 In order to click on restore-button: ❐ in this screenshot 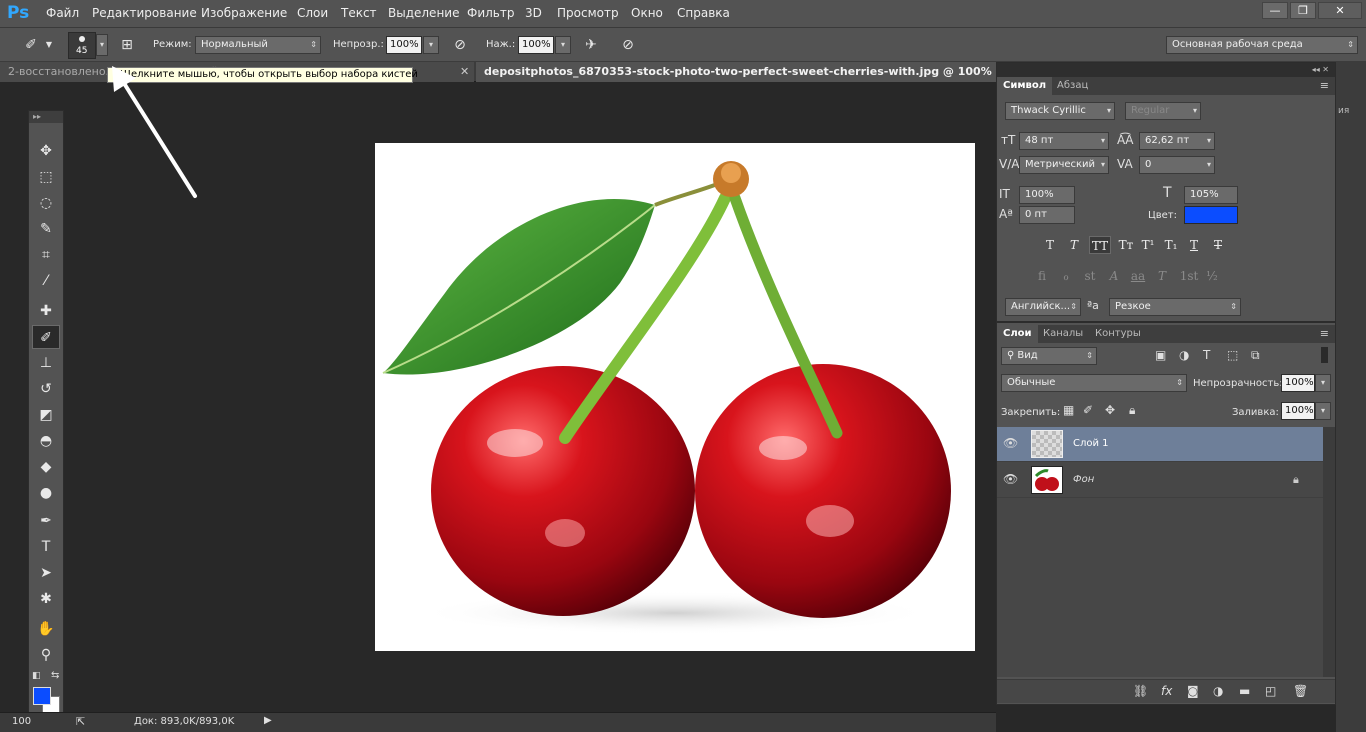, I will do `click(1303, 10)`.